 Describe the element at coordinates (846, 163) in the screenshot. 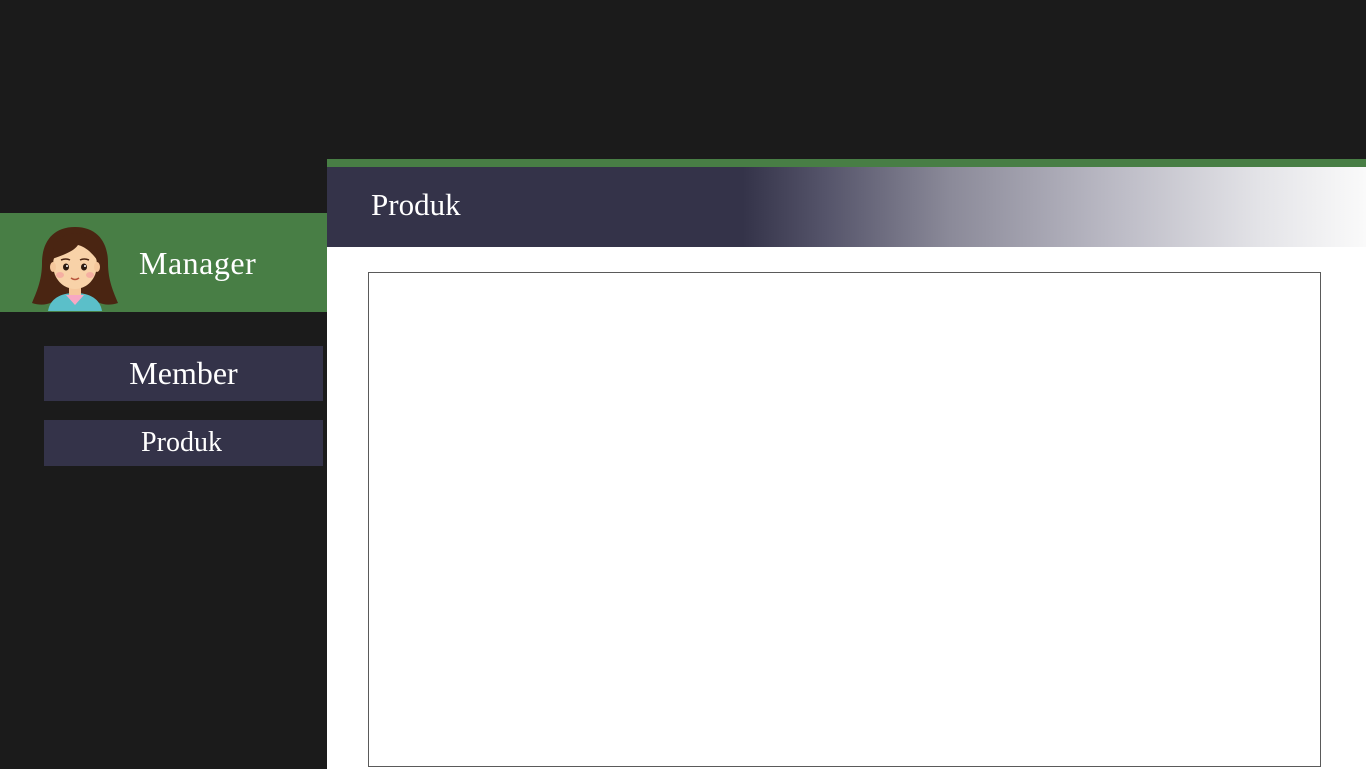

I see `header-accent-line` at that location.